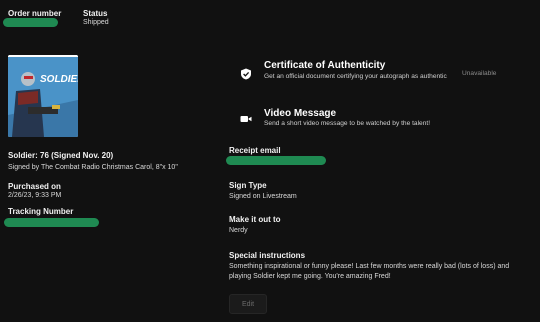 The height and width of the screenshot is (322, 540). Describe the element at coordinates (35, 13) in the screenshot. I see `order-number-label: Order number` at that location.